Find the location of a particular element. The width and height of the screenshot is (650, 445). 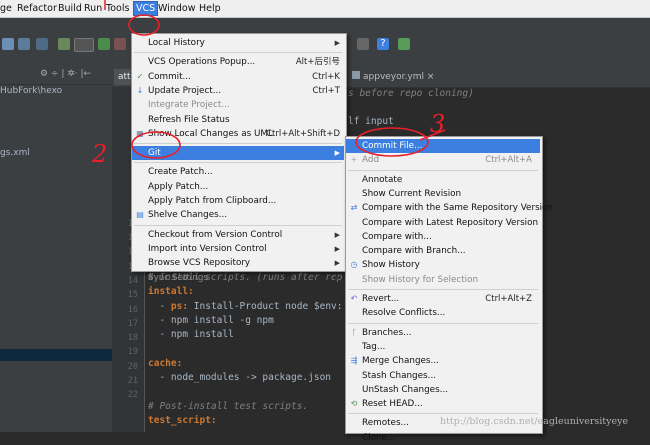

watermark: http://blog.csdn.net/eagleuniversityeye is located at coordinates (534, 421).